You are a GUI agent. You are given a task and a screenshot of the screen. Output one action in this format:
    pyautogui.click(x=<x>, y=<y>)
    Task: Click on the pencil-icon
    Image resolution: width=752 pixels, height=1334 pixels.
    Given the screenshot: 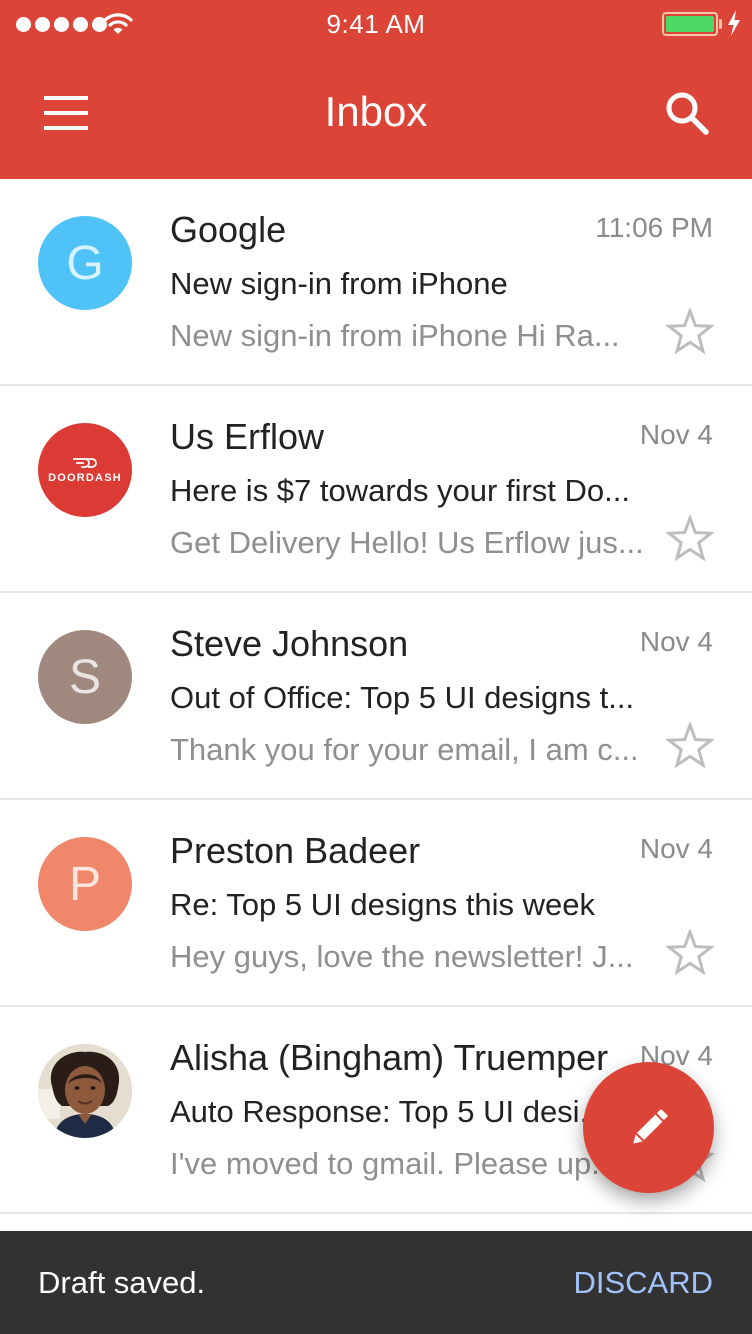 What is the action you would take?
    pyautogui.click(x=649, y=1126)
    